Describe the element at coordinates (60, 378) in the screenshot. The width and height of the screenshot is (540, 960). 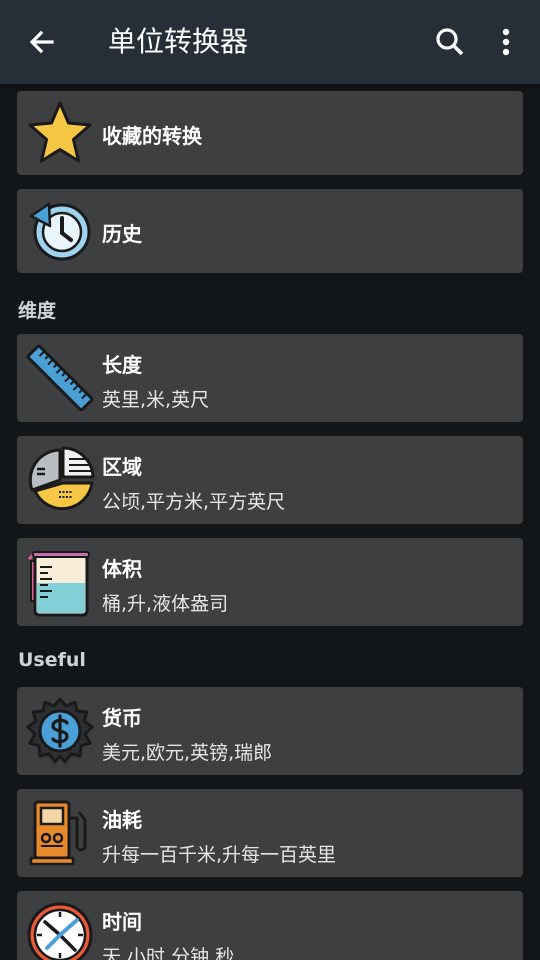
I see `ruler-icon` at that location.